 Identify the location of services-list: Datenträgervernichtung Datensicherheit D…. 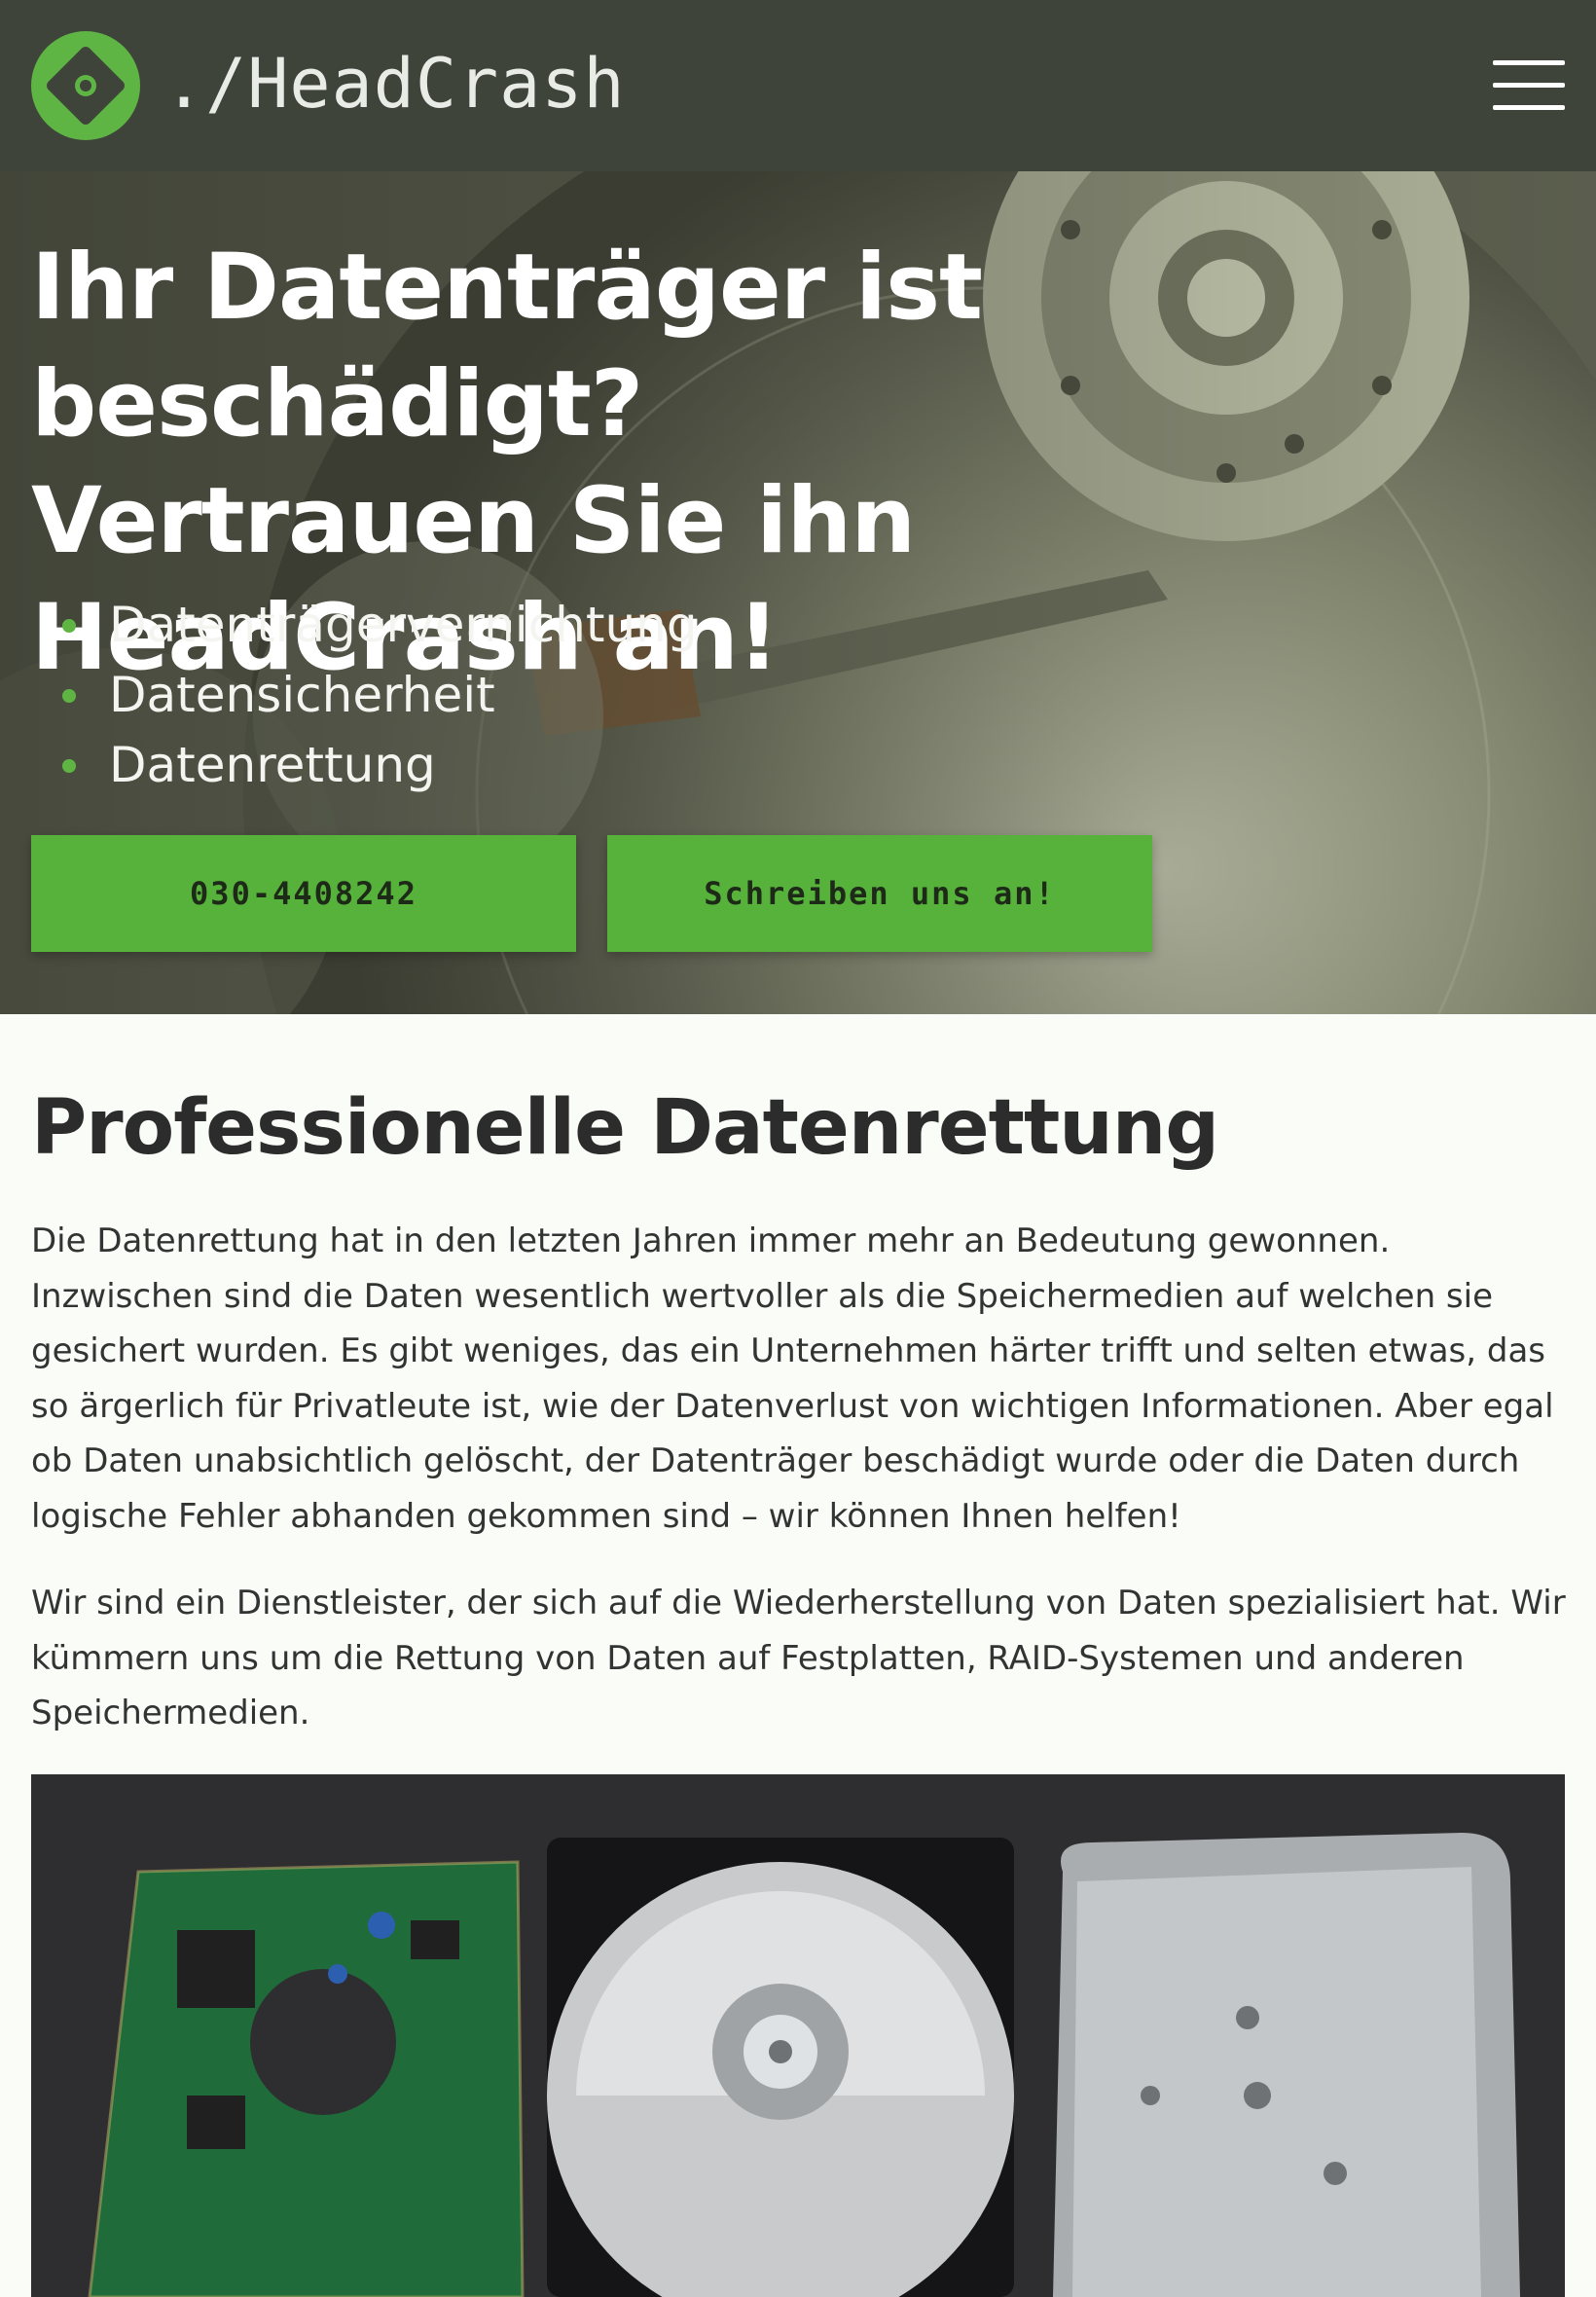
(364, 695).